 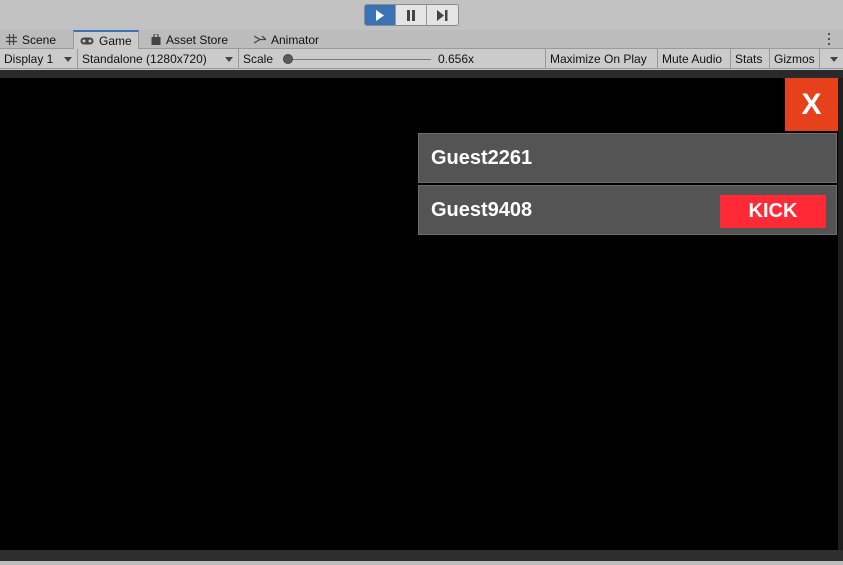 I want to click on mute-audio-toggle: Mute Audio, so click(x=694, y=59).